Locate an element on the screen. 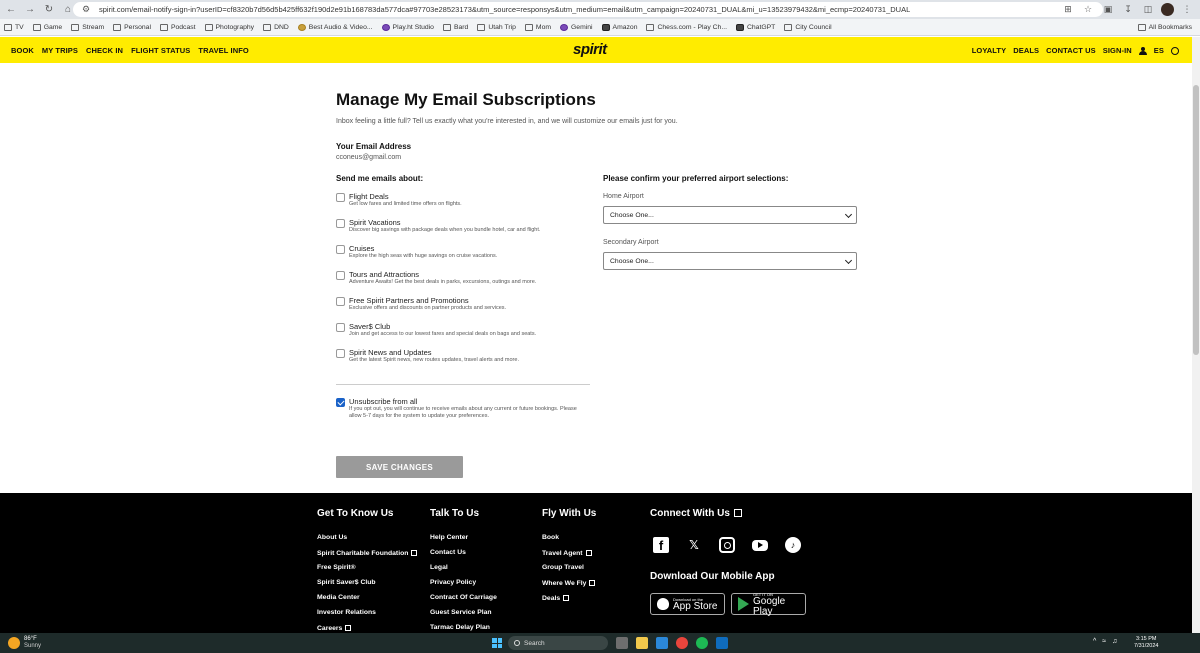 The width and height of the screenshot is (1200, 653). chrome-icon is located at coordinates (682, 643).